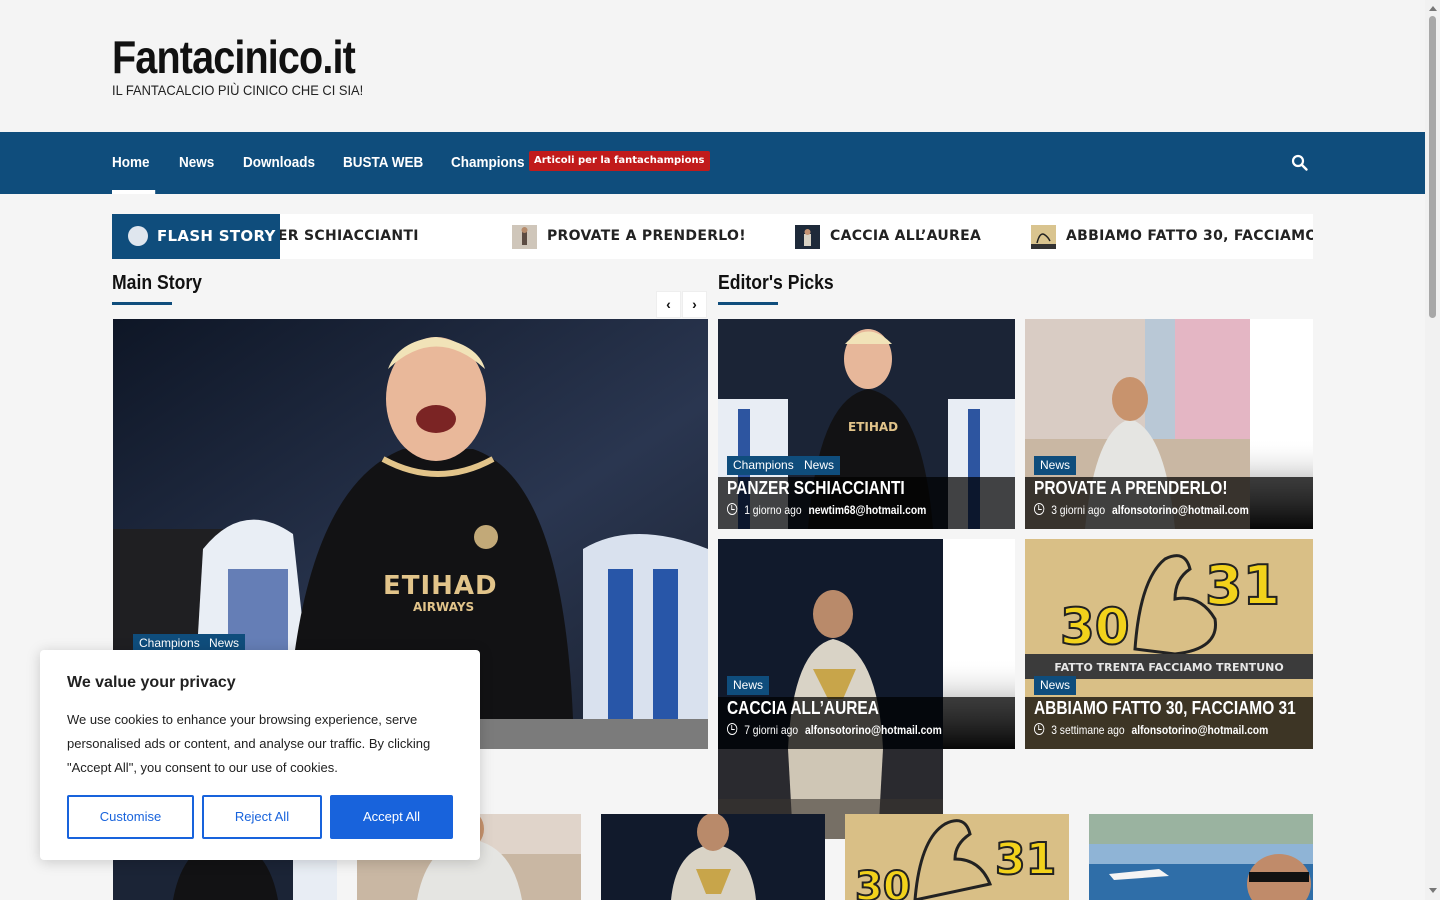 The width and height of the screenshot is (1440, 900). What do you see at coordinates (957, 857) in the screenshot?
I see `bottom-thumb: 30 31` at bounding box center [957, 857].